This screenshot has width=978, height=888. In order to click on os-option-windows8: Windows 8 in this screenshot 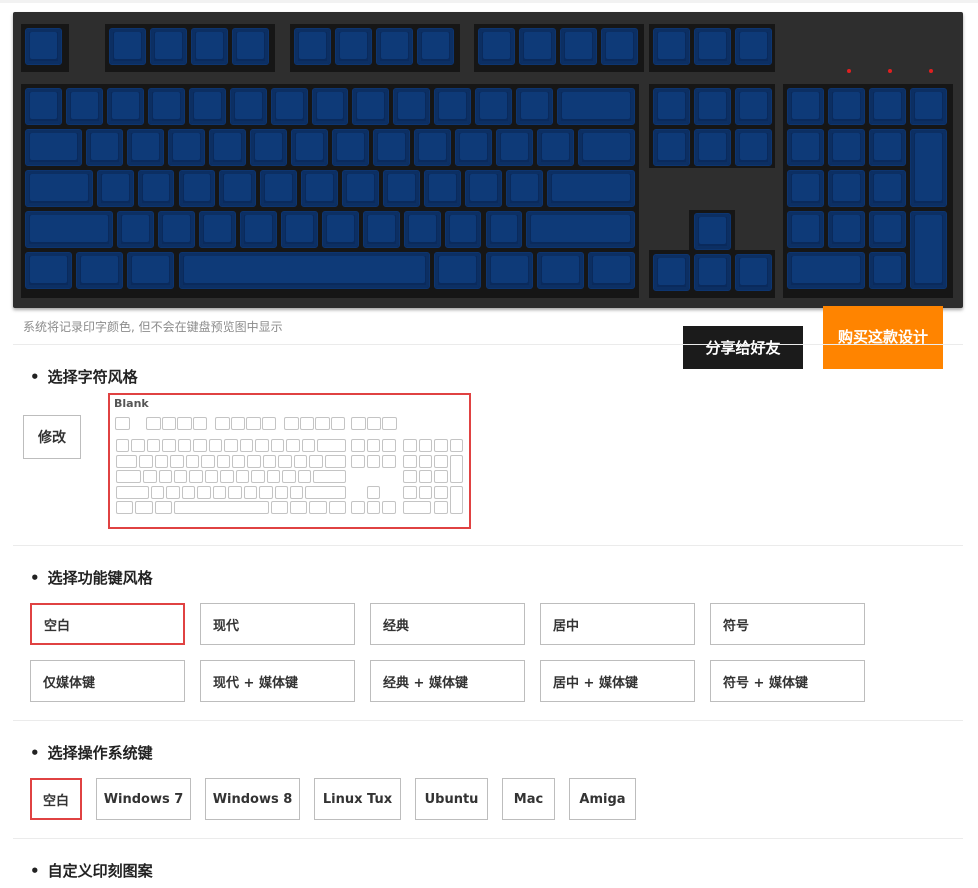, I will do `click(252, 799)`.